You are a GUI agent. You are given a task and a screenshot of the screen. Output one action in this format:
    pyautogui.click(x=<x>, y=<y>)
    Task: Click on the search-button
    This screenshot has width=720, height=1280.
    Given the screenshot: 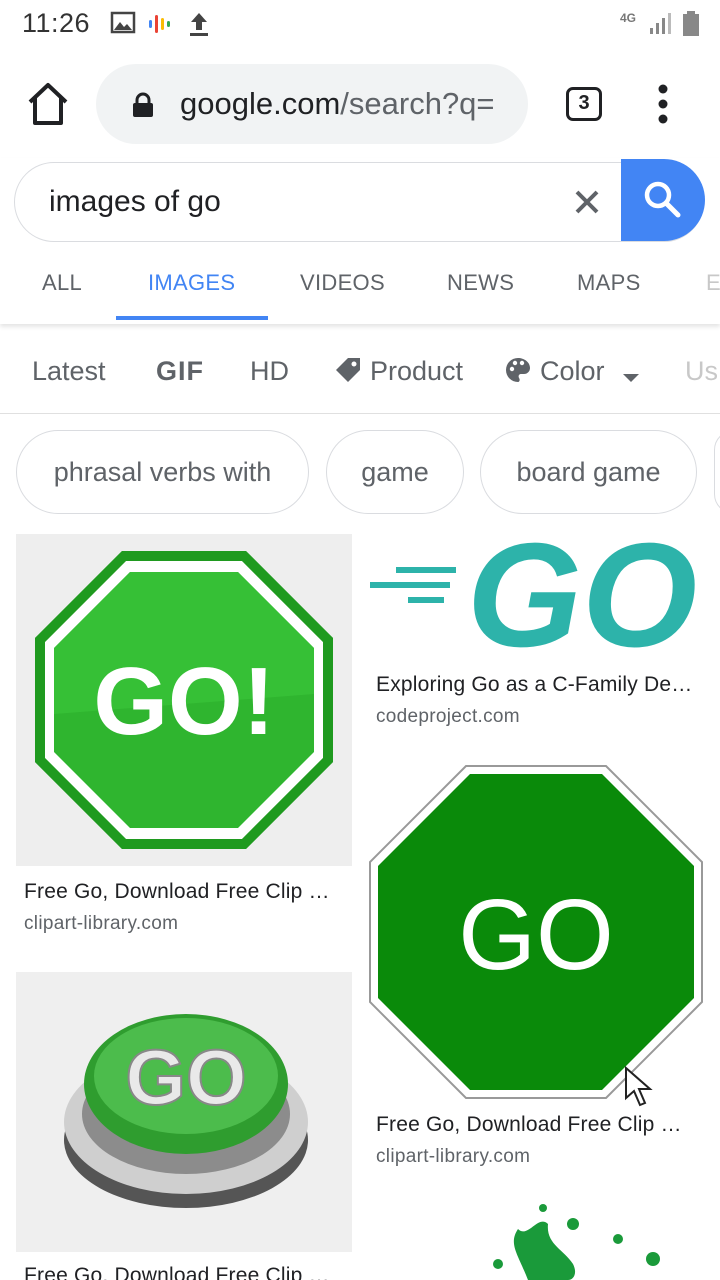 What is the action you would take?
    pyautogui.click(x=663, y=200)
    